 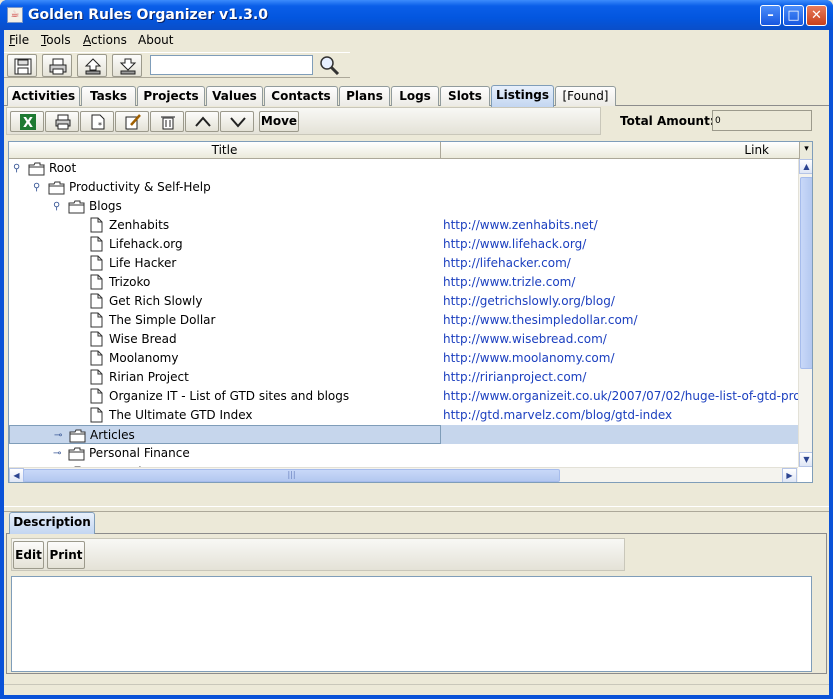 I want to click on link-cell: http://lifehacker.com/, so click(x=621, y=263).